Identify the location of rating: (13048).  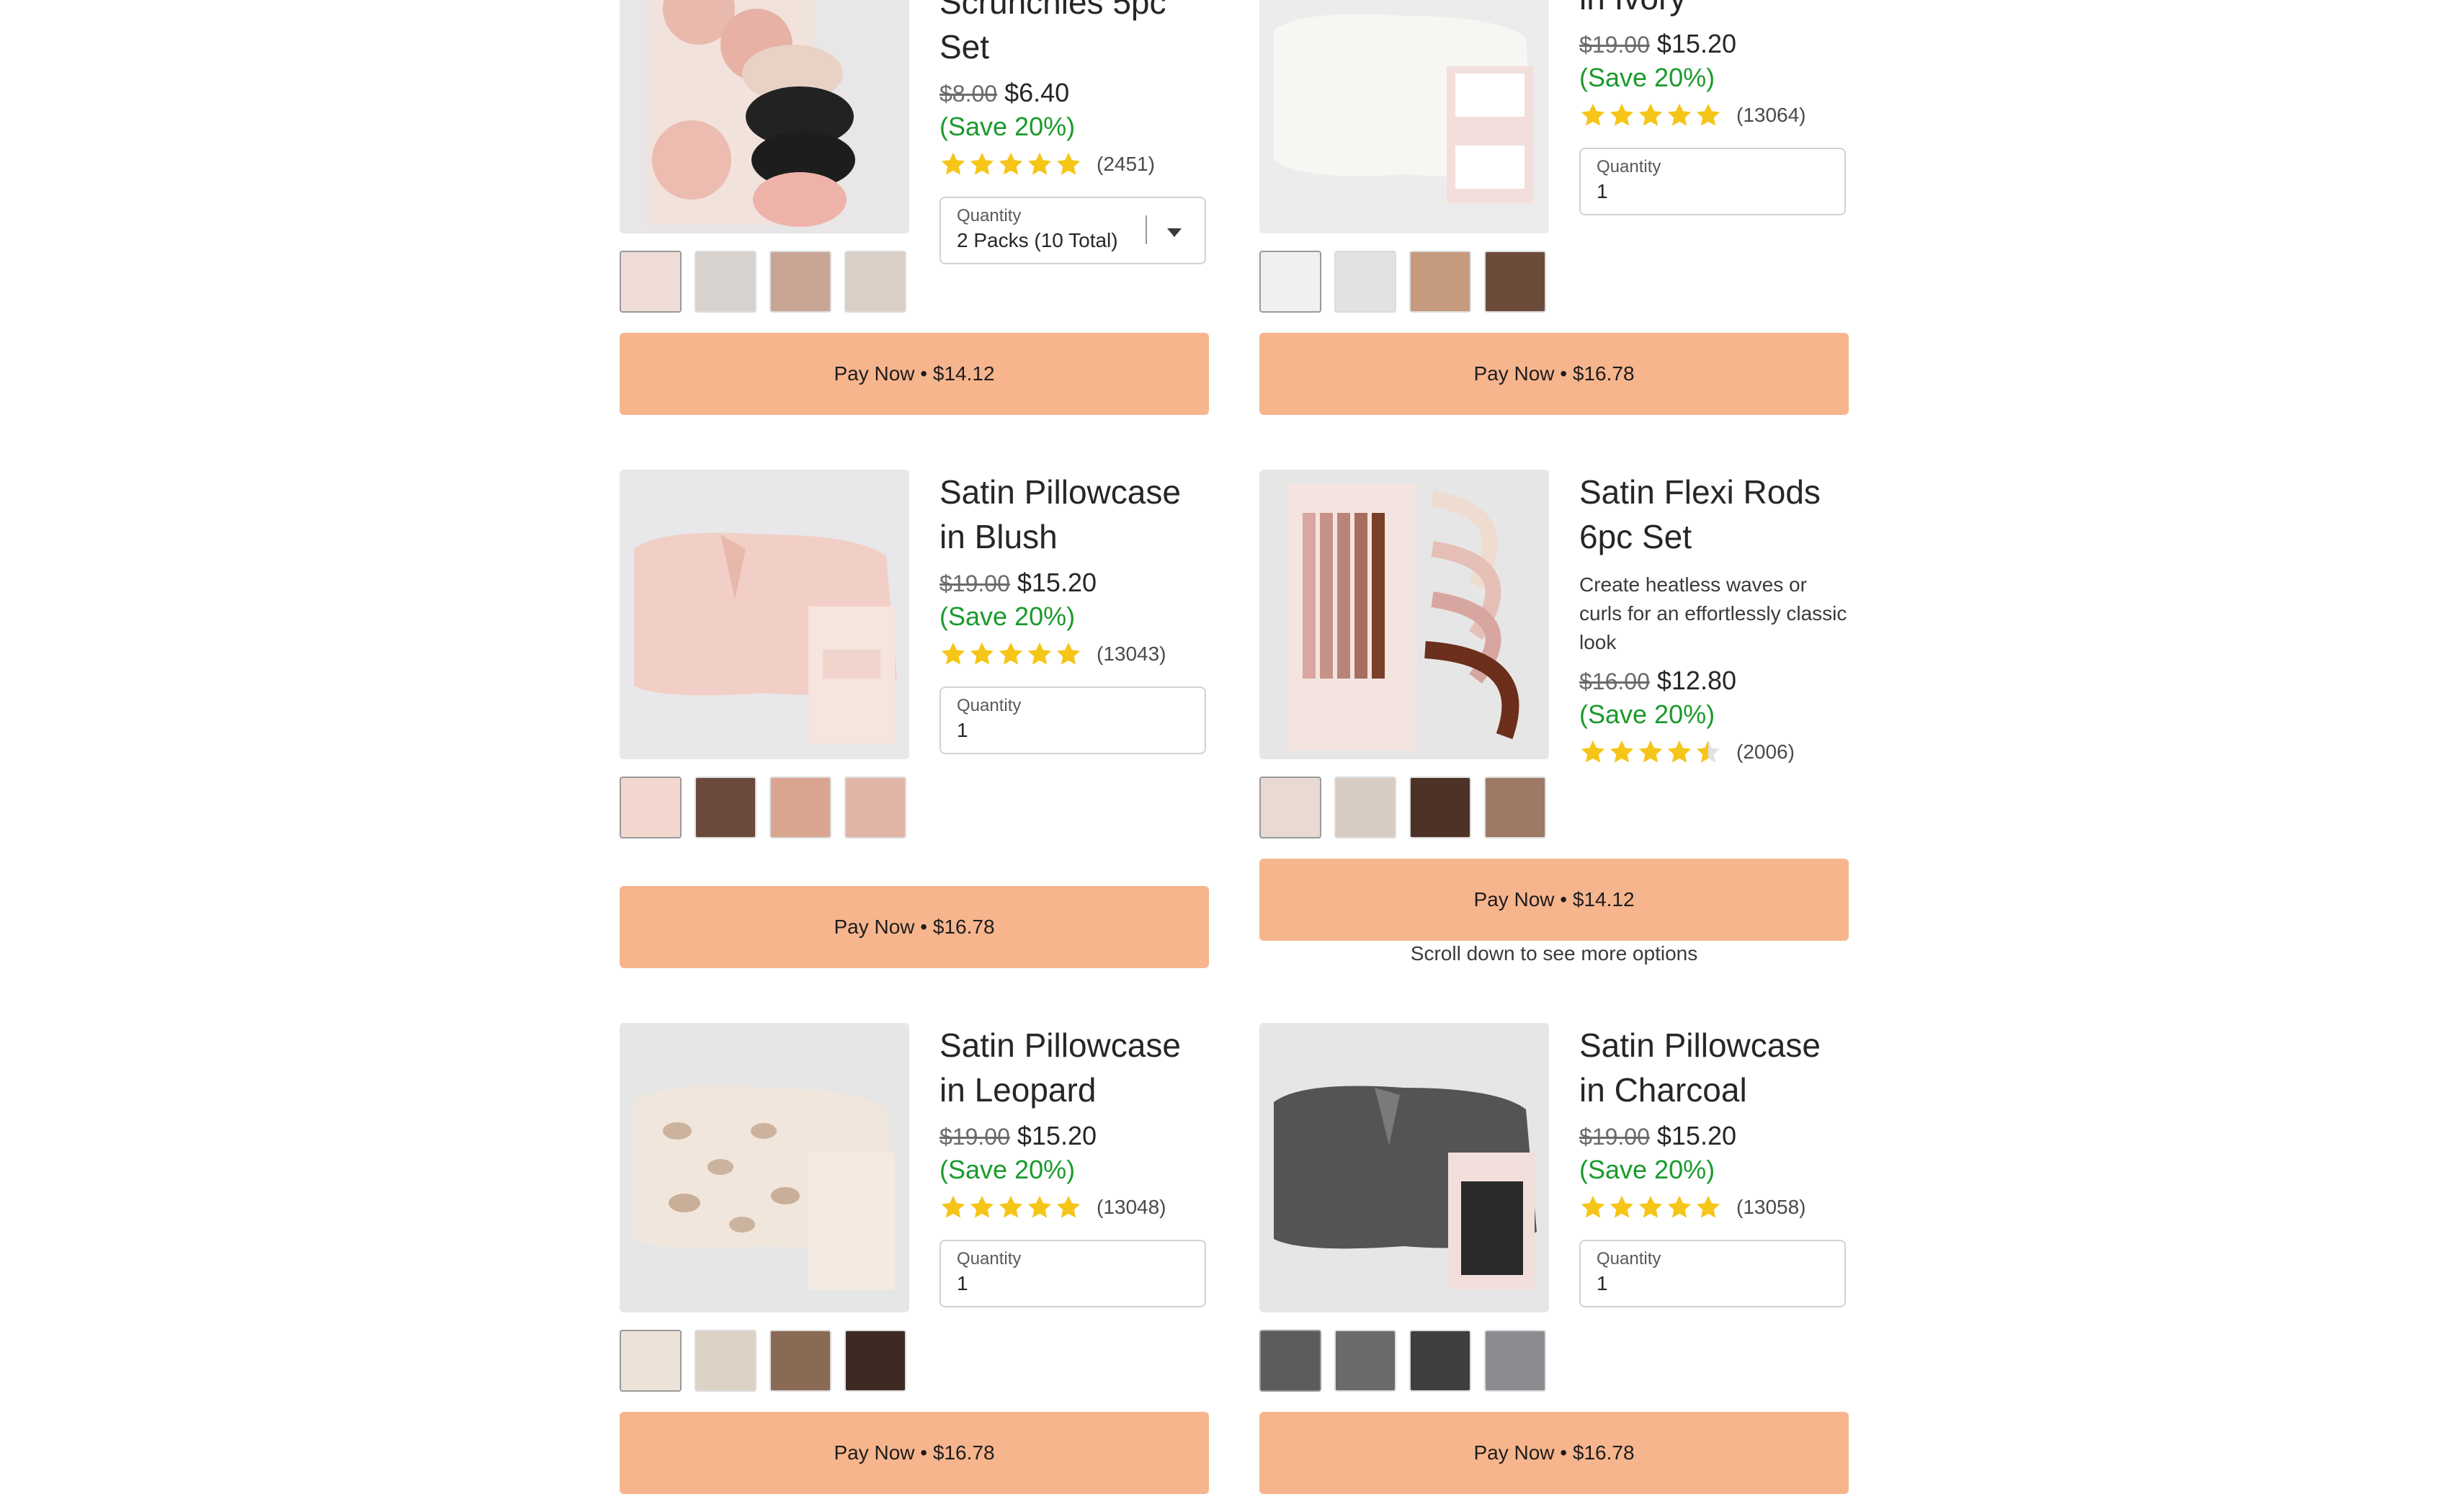
(1074, 1207).